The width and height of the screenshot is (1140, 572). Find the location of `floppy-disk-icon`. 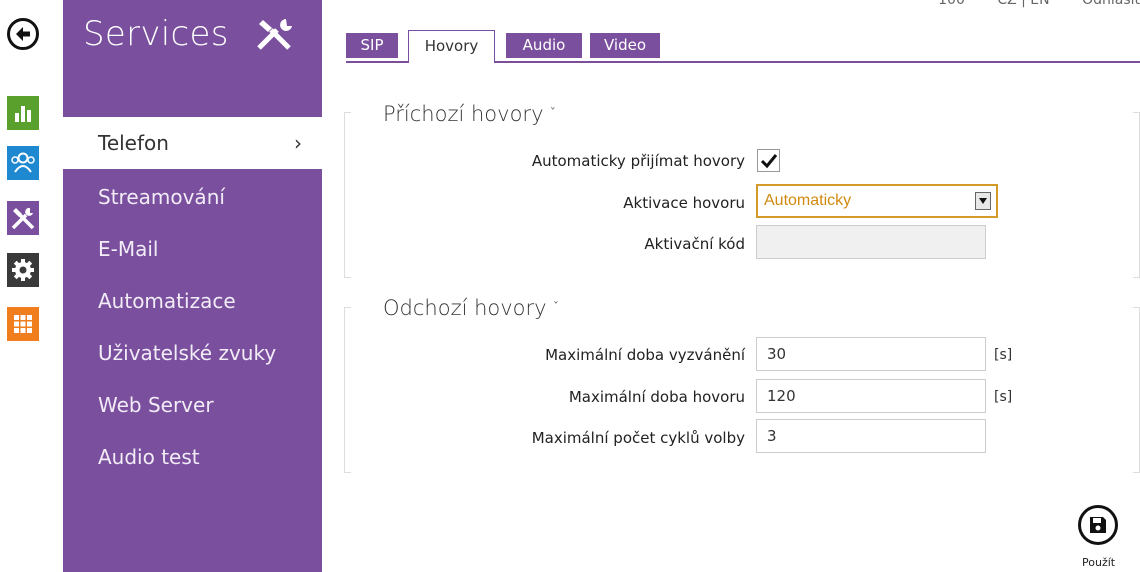

floppy-disk-icon is located at coordinates (1098, 525).